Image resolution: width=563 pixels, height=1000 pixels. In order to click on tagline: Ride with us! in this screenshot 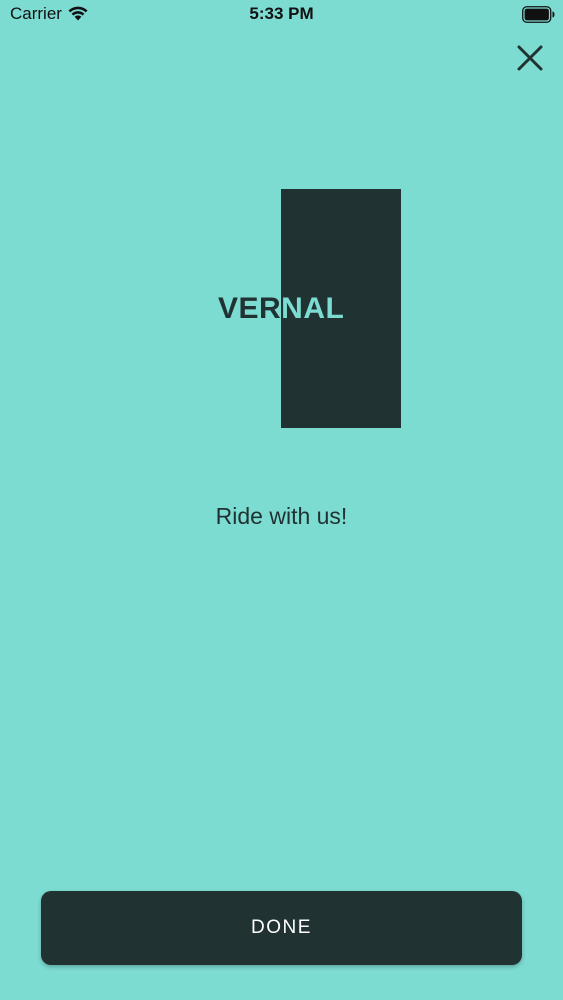, I will do `click(281, 516)`.